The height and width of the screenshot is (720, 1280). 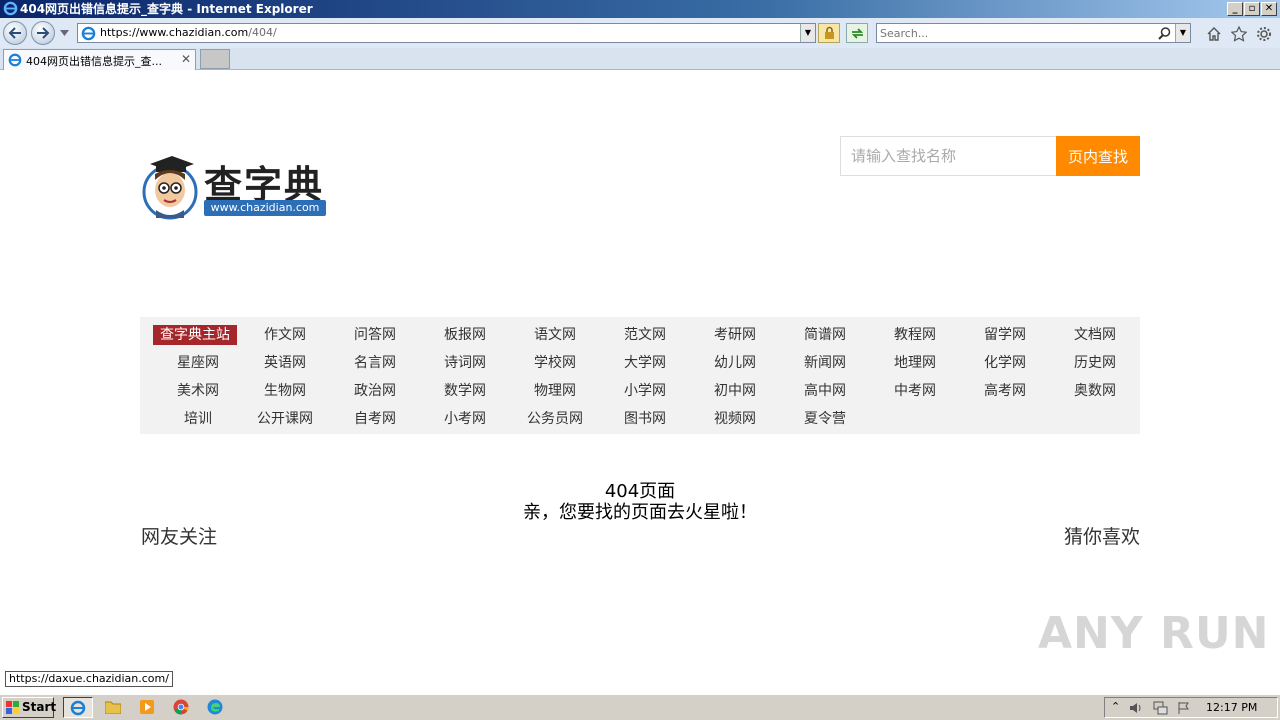 I want to click on taskbar-media-player, so click(x=147, y=707).